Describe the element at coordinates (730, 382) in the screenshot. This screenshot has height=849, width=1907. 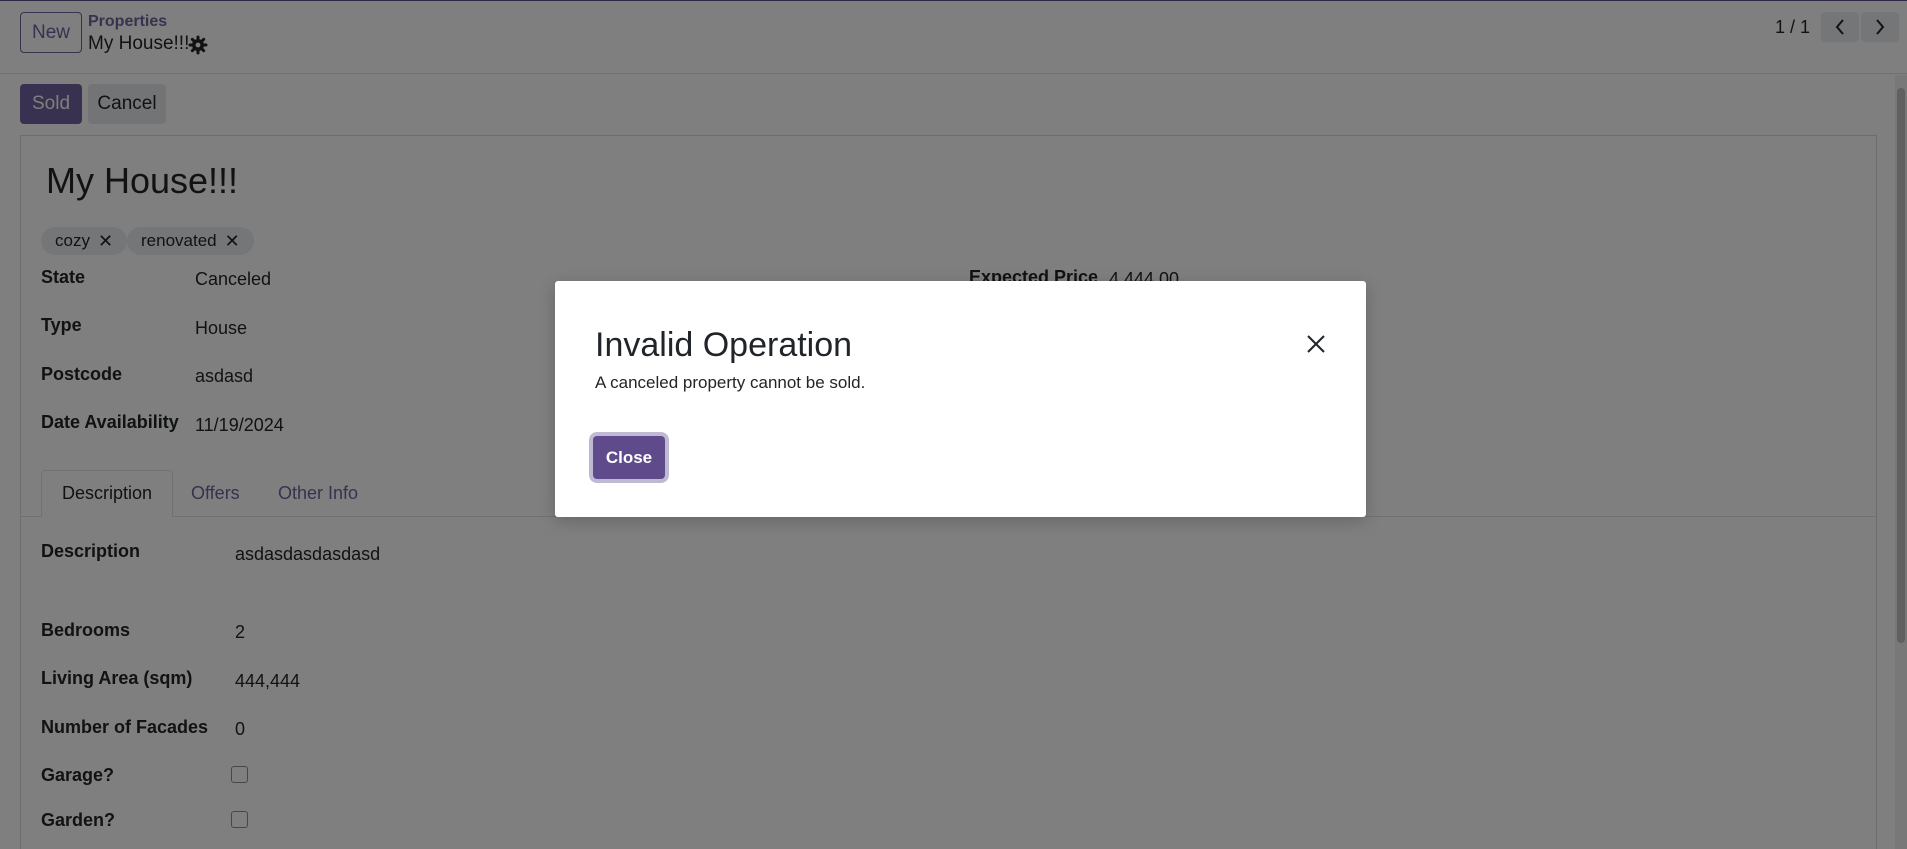
I see `dialog-message: A canceled property cannot be sold.` at that location.